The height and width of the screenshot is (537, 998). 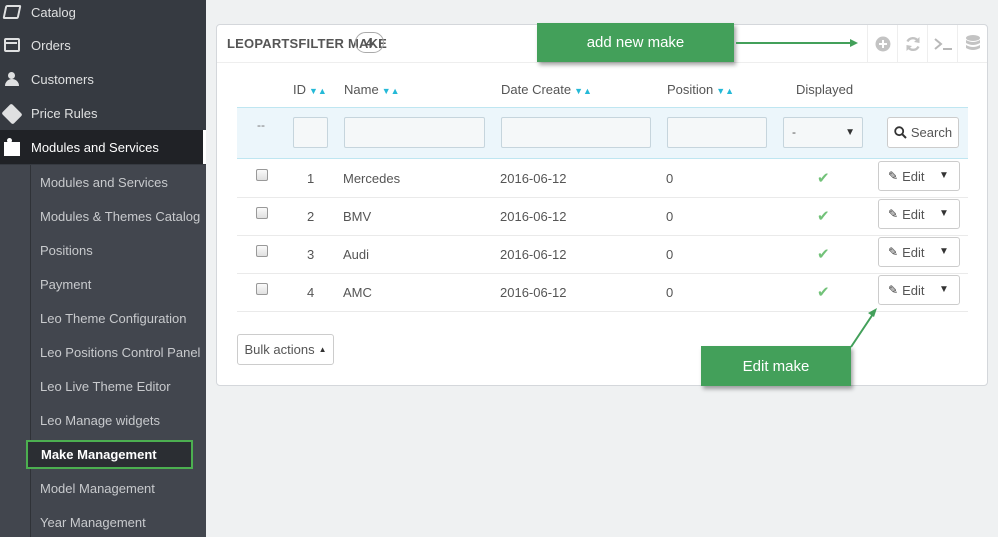 I want to click on annotation-arrows, so click(x=806, y=193).